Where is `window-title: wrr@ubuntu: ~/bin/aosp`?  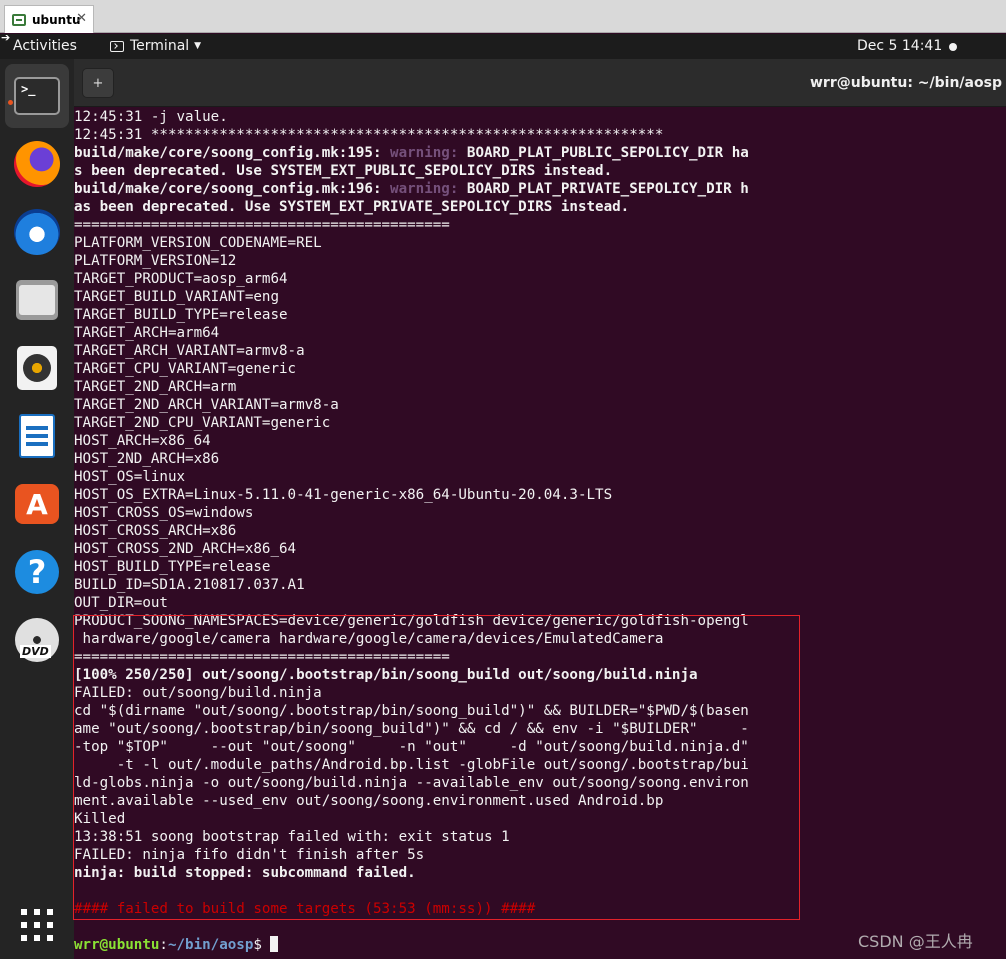 window-title: wrr@ubuntu: ~/bin/aosp is located at coordinates (906, 83).